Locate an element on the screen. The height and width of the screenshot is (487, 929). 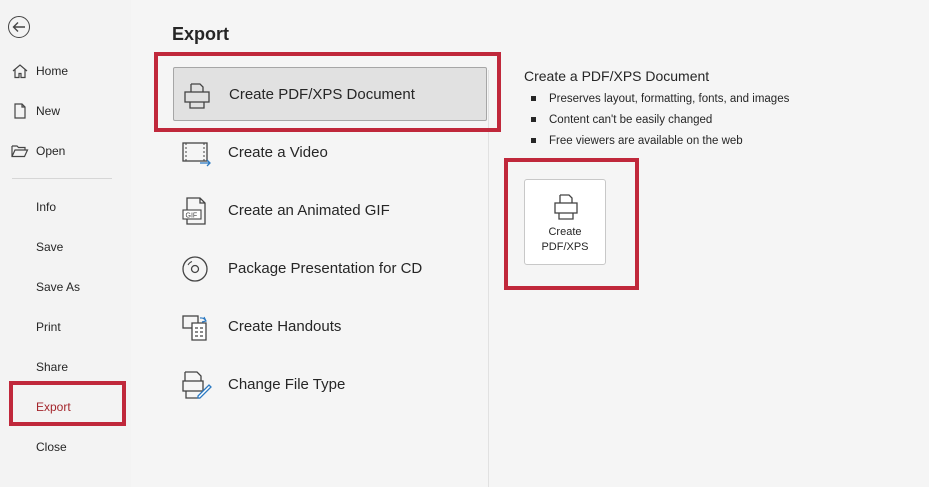
nav-separator is located at coordinates (62, 178).